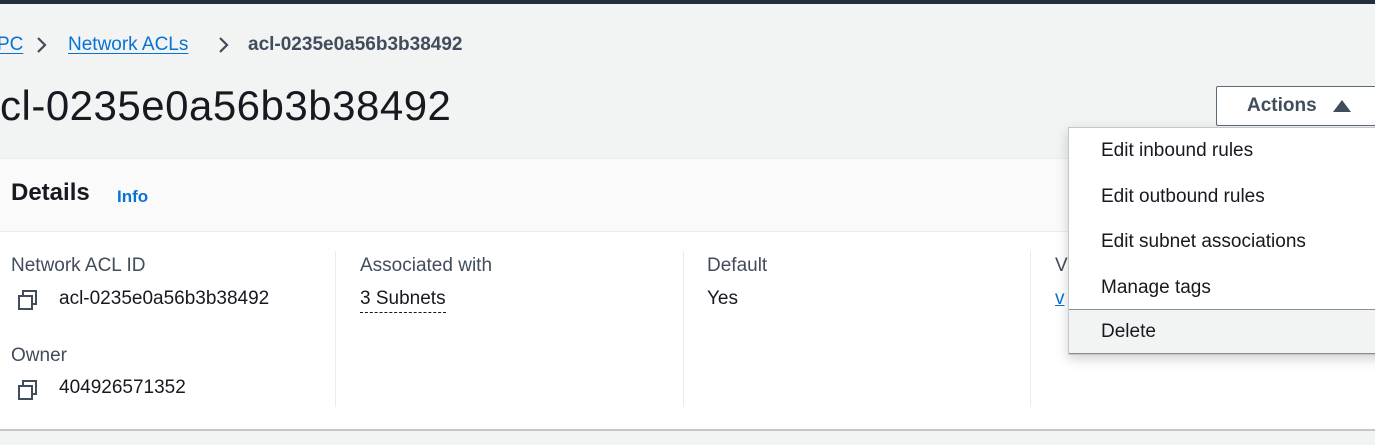  I want to click on default-value: Yes, so click(722, 298).